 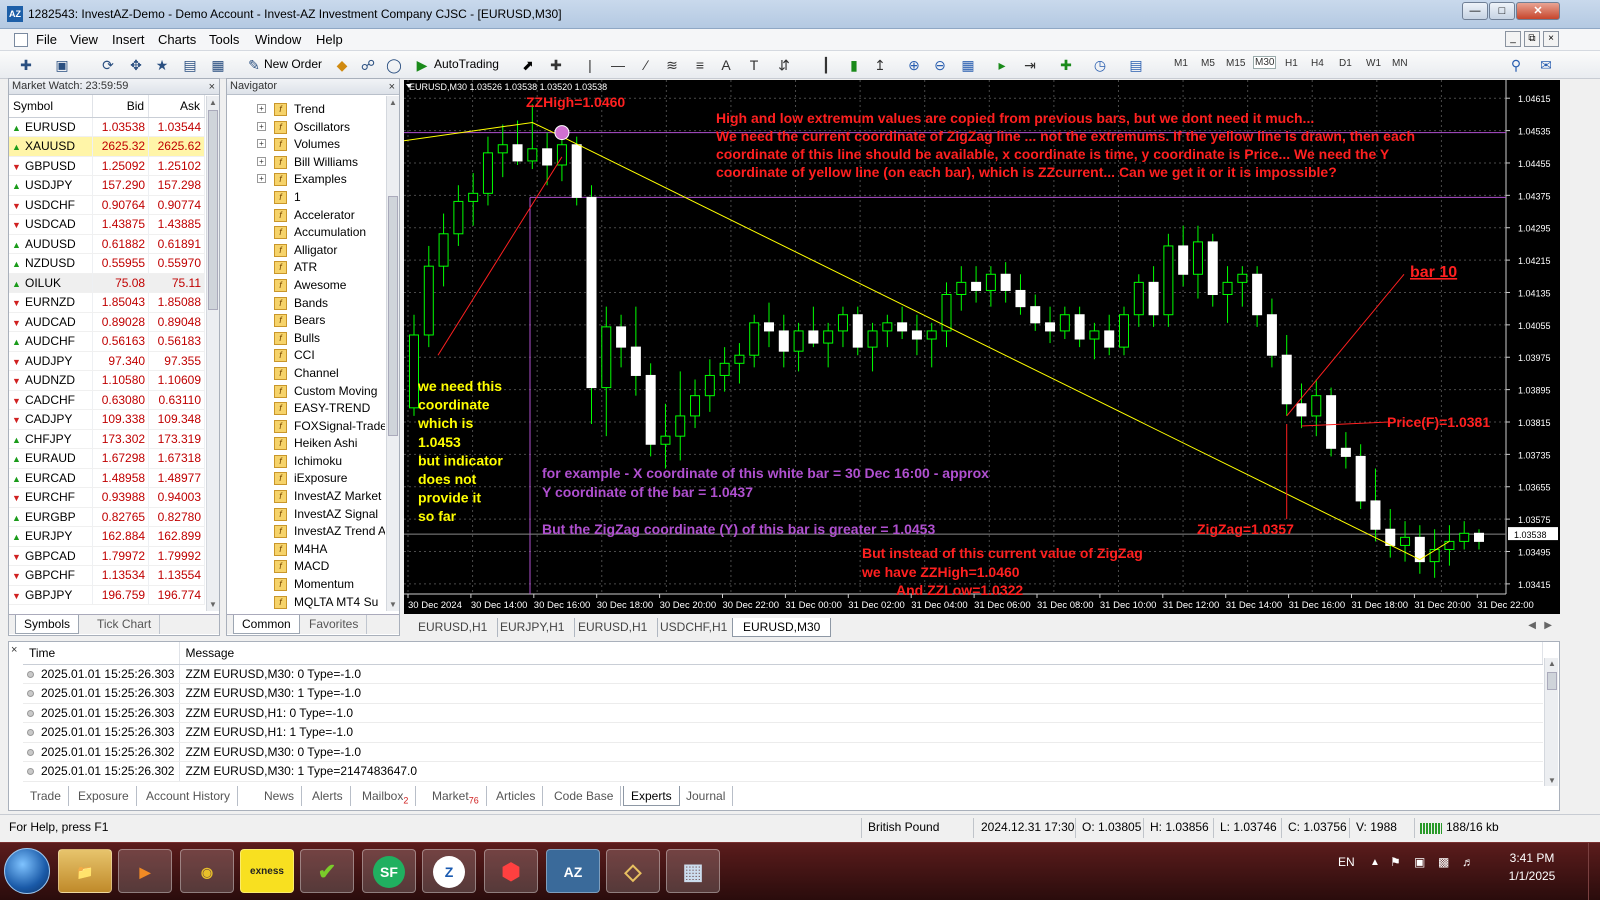 I want to click on tf-m15: M15, so click(x=1235, y=63).